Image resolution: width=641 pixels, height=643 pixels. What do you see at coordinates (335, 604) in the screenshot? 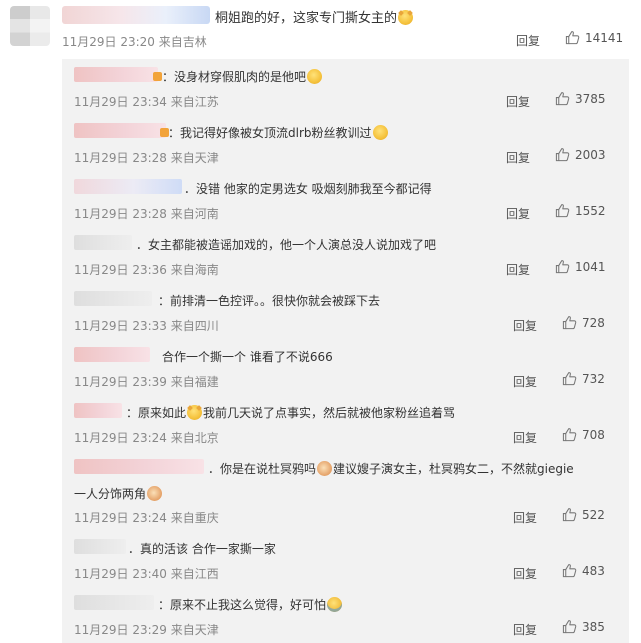
I see `crying-emoji-icon` at bounding box center [335, 604].